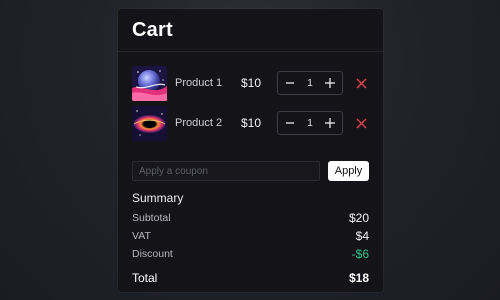 The width and height of the screenshot is (500, 300). Describe the element at coordinates (151, 218) in the screenshot. I see `subtotal-label: Subtotal` at that location.